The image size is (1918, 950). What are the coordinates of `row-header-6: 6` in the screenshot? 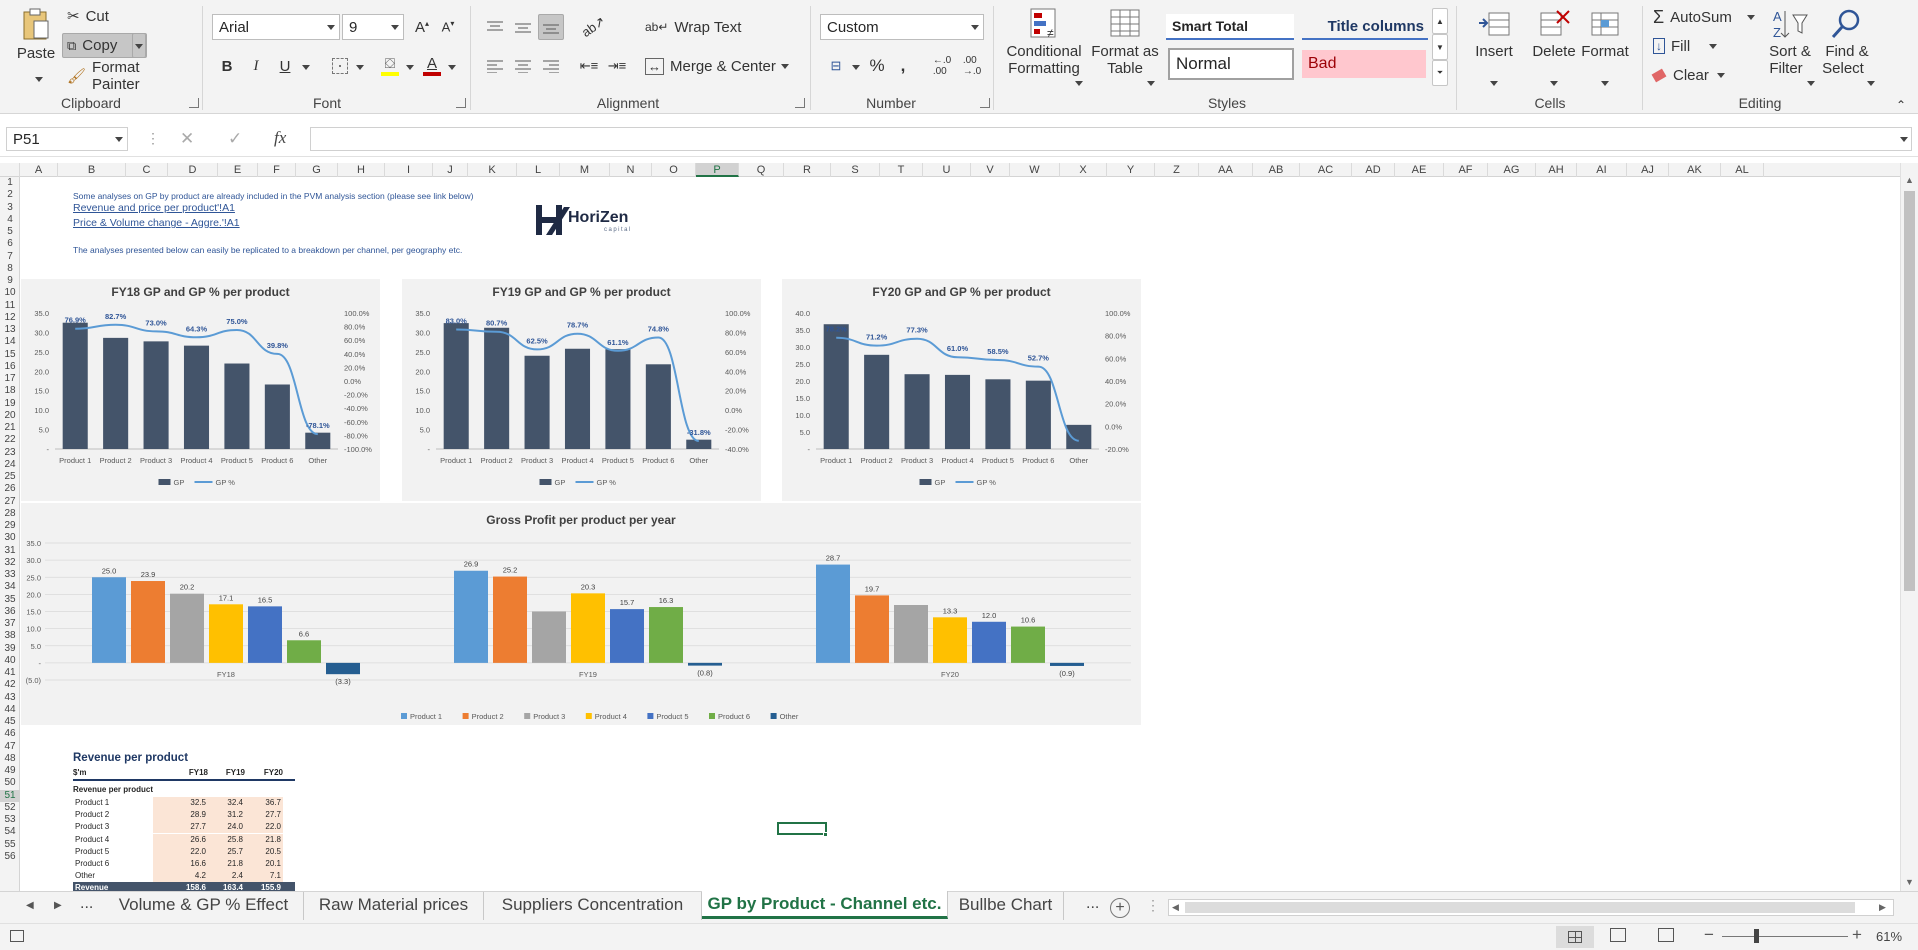 It's located at (10, 244).